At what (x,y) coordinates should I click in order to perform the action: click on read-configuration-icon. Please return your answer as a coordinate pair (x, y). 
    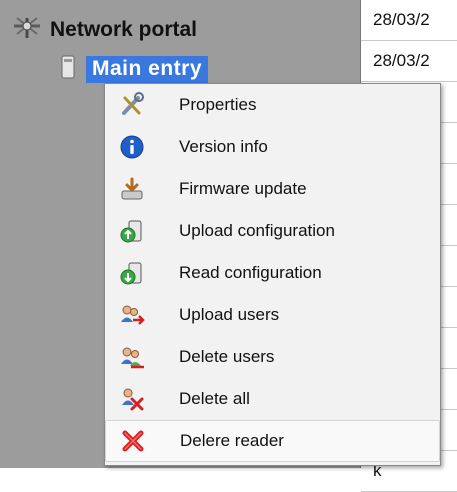
    Looking at the image, I should click on (132, 273).